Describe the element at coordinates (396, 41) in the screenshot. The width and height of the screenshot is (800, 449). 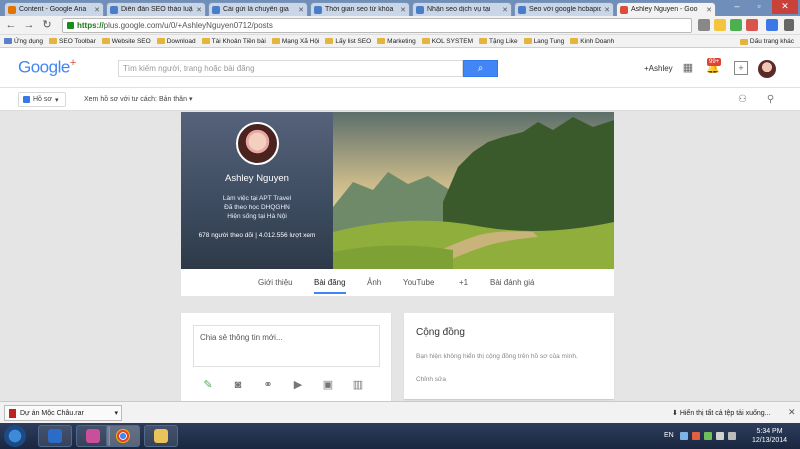
I see `bookmark-folder: Marketing` at that location.